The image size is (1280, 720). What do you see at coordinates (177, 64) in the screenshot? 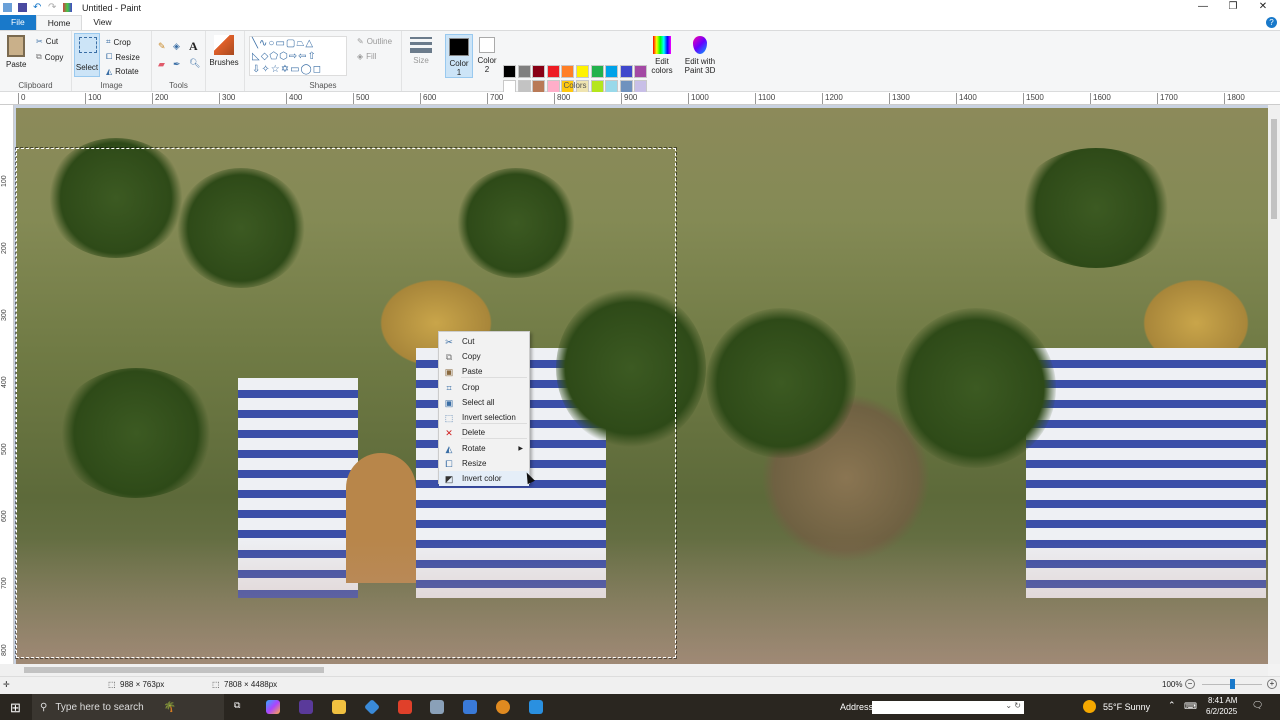
I see `color-picker-icon: ✒` at bounding box center [177, 64].